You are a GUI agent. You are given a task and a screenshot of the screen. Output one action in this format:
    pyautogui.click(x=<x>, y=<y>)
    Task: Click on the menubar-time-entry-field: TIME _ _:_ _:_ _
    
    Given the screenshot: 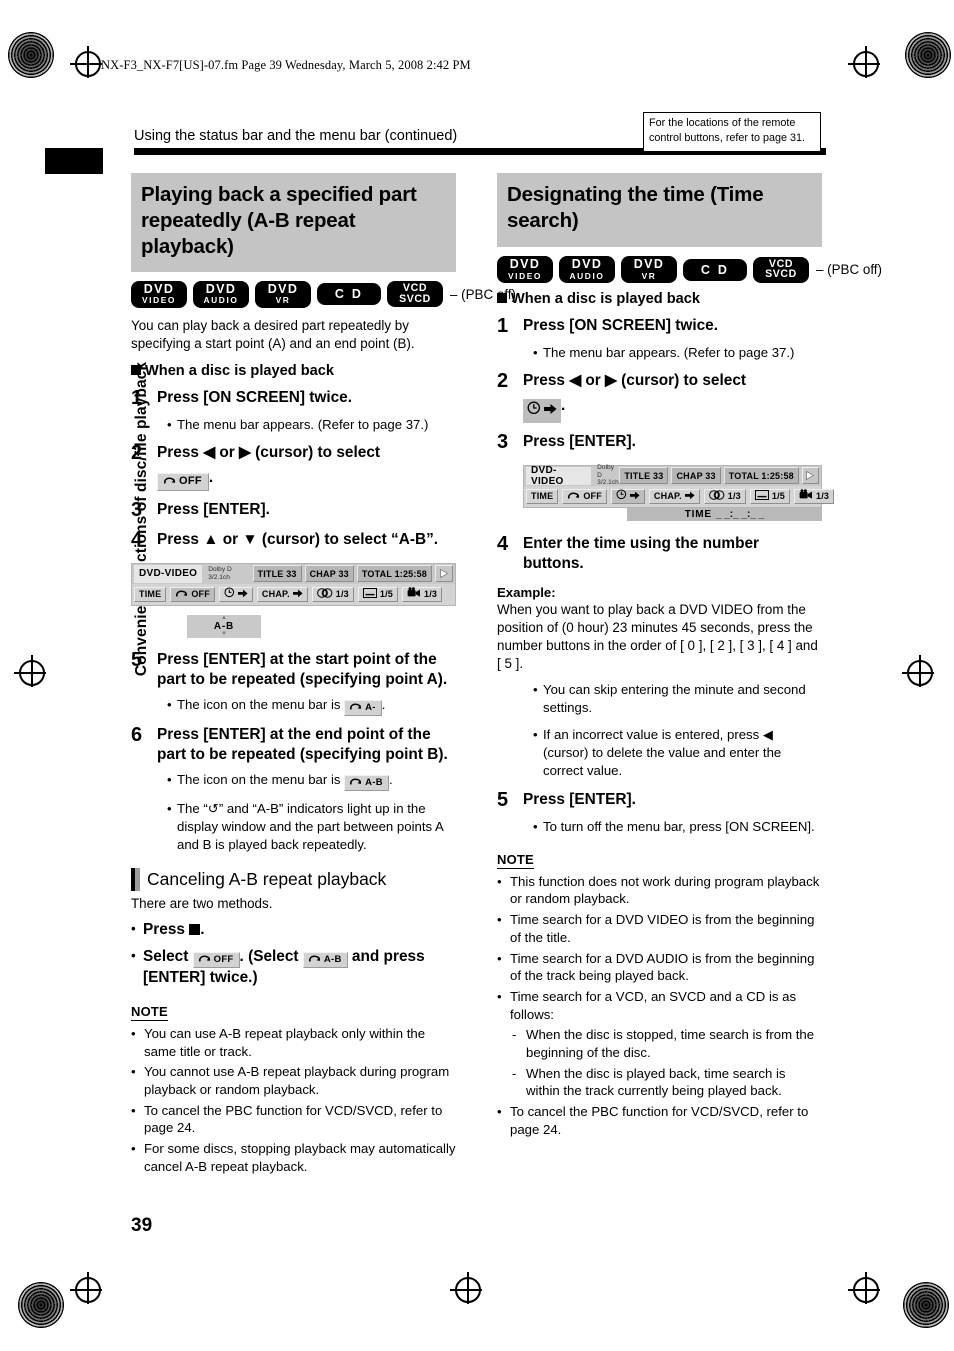 What is the action you would take?
    pyautogui.click(x=724, y=514)
    